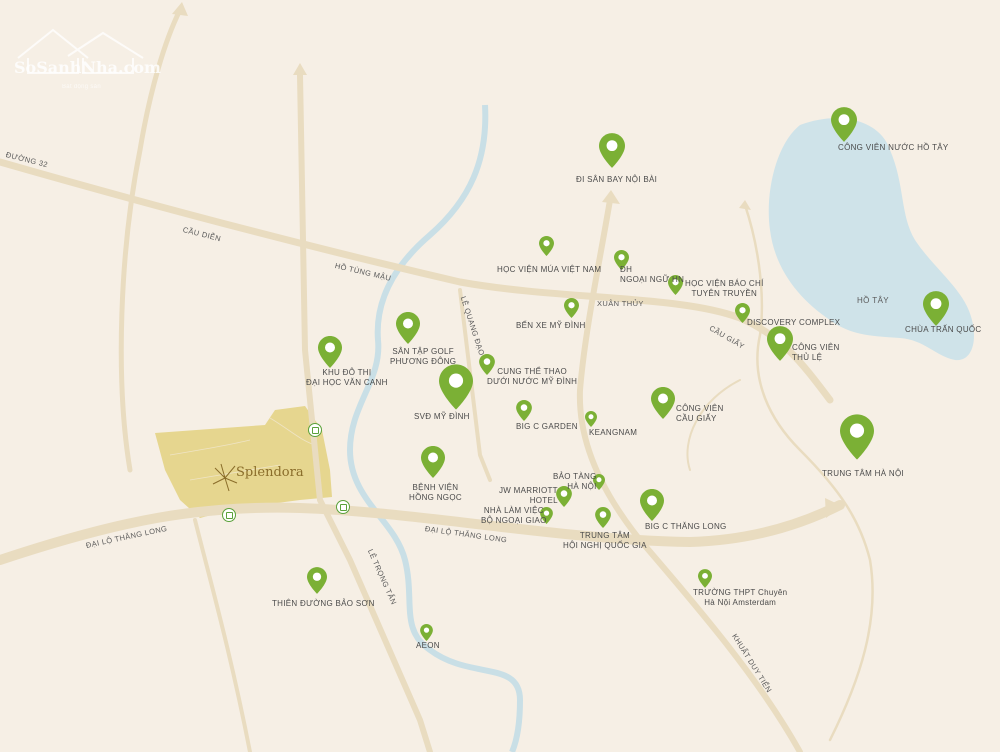  What do you see at coordinates (740, 592) in the screenshot?
I see `label-thpt-line1: TRƯỜNG THPT Chuyên` at bounding box center [740, 592].